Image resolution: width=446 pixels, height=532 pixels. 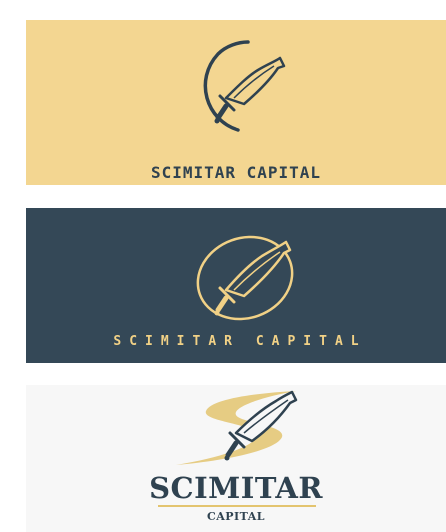 What do you see at coordinates (244, 86) in the screenshot?
I see `scimitar-crescent-icon` at bounding box center [244, 86].